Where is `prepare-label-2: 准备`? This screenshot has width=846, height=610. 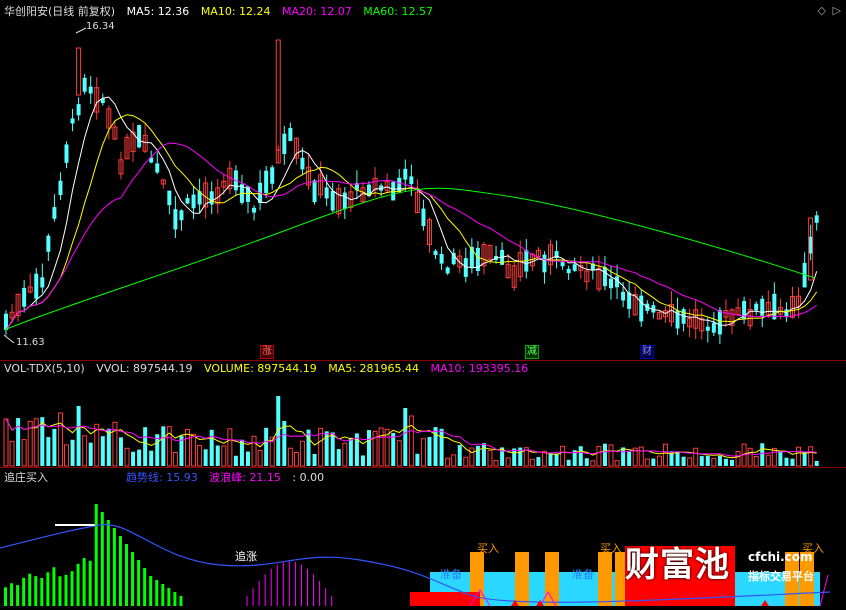
prepare-label-2: 准备 is located at coordinates (583, 574).